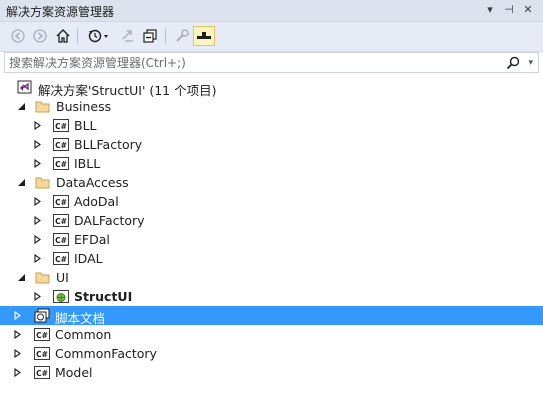 Image resolution: width=543 pixels, height=400 pixels. I want to click on tree-item-label: IDAL, so click(88, 258).